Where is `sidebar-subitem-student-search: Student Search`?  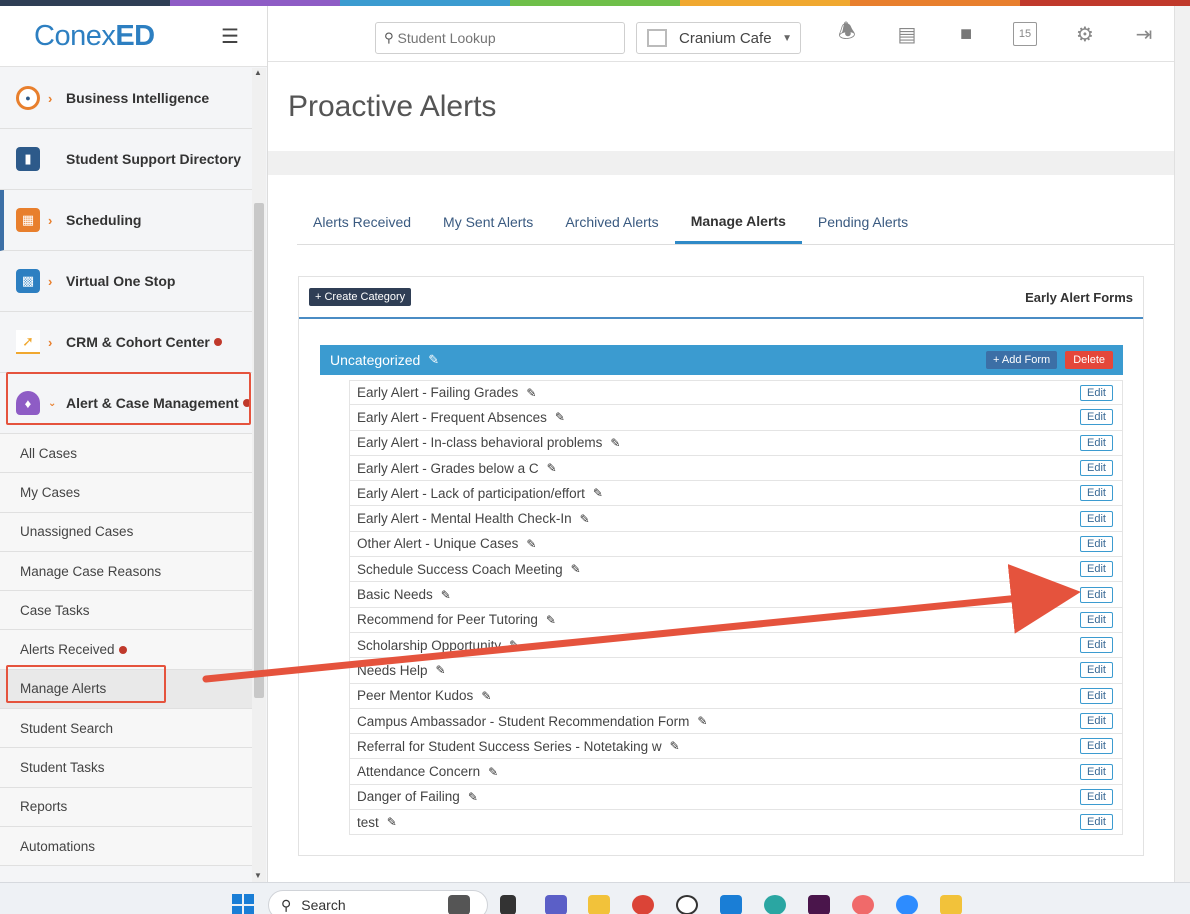
sidebar-subitem-student-search: Student Search is located at coordinates (126, 729).